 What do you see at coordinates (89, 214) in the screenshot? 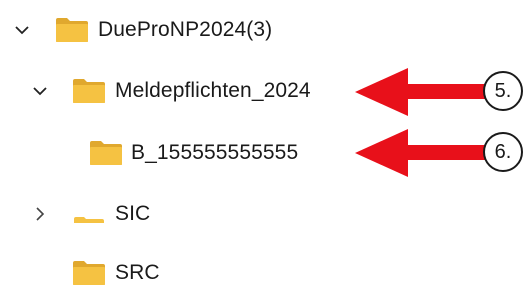
I see `folder-empty-icon` at bounding box center [89, 214].